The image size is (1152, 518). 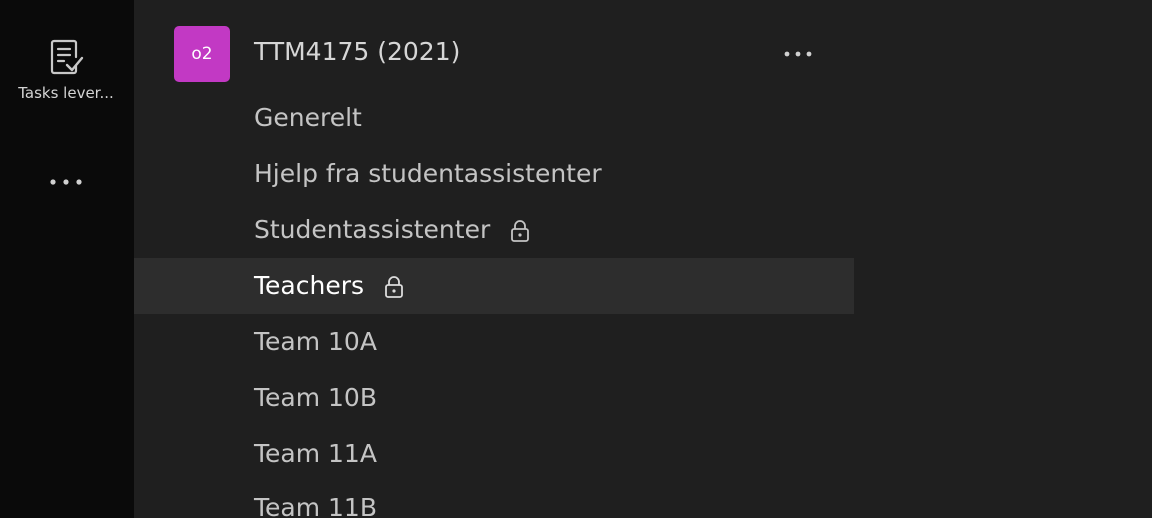 I want to click on channel-label: Hjelp fra studentassistenter, so click(x=428, y=173).